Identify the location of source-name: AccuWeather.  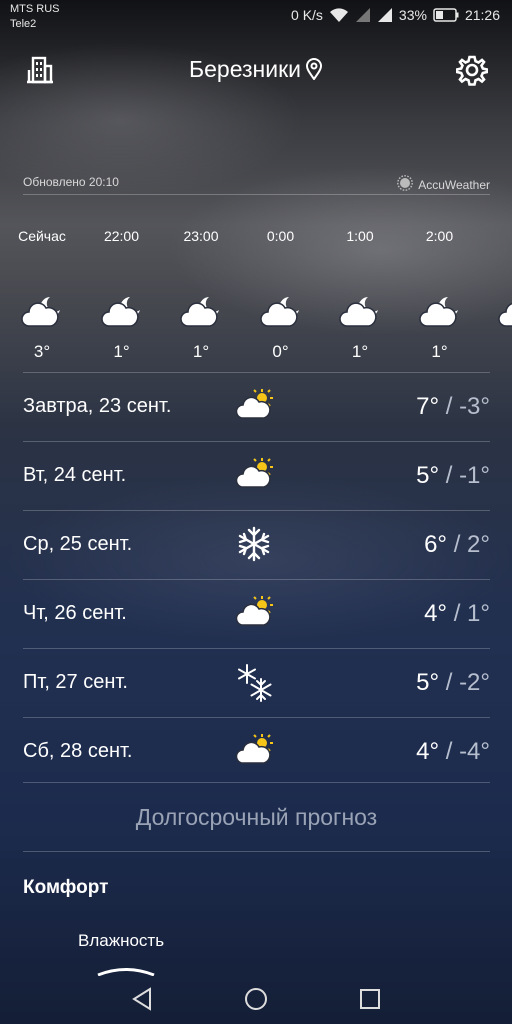
(454, 184).